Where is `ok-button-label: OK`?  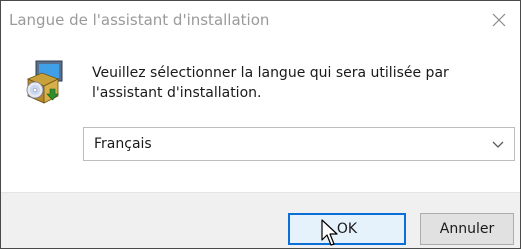
ok-button-label: OK is located at coordinates (347, 229).